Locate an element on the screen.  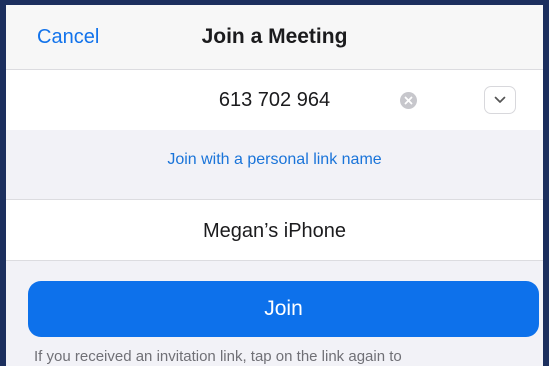
chevron-down-icon is located at coordinates (500, 99).